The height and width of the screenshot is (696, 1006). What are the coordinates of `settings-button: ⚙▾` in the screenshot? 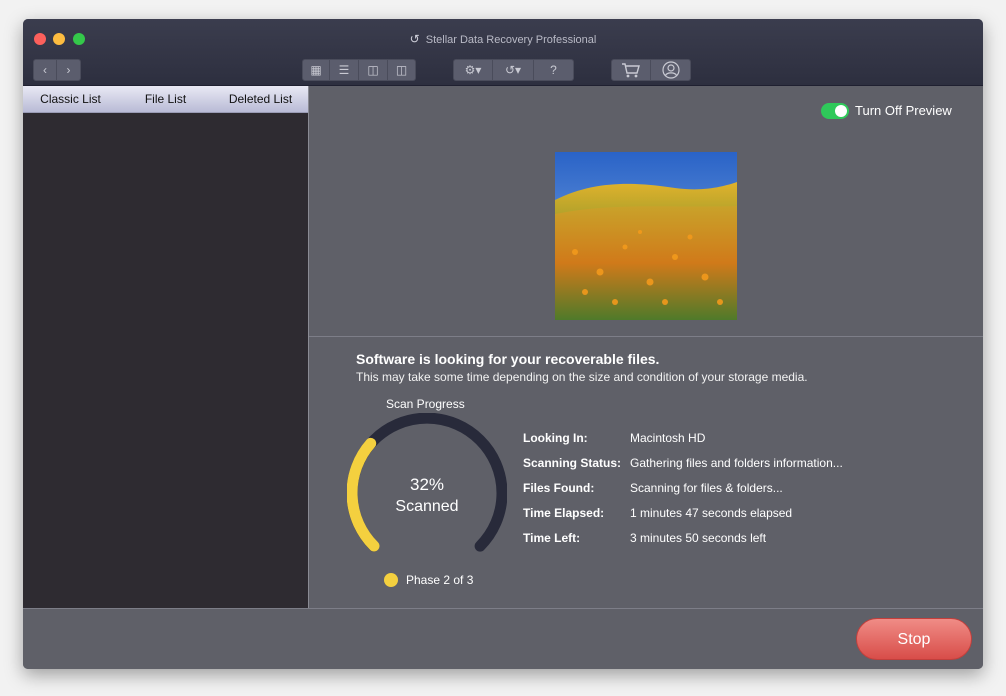 It's located at (473, 70).